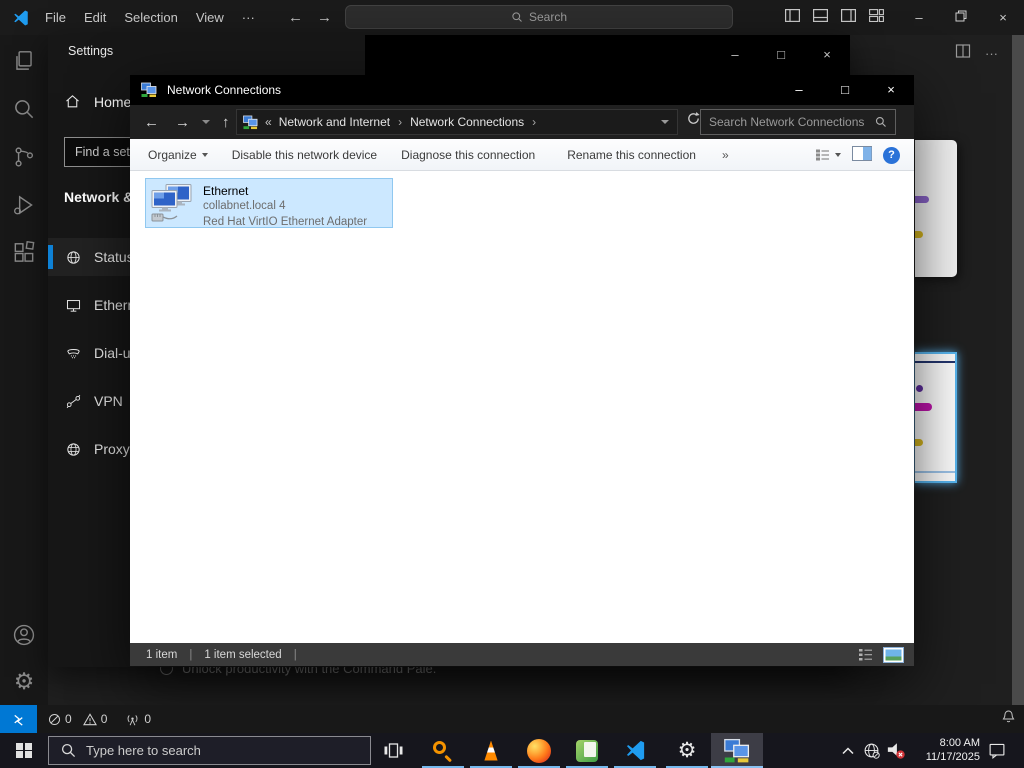 The width and height of the screenshot is (1024, 768). What do you see at coordinates (24, 635) in the screenshot?
I see `account-icon` at bounding box center [24, 635].